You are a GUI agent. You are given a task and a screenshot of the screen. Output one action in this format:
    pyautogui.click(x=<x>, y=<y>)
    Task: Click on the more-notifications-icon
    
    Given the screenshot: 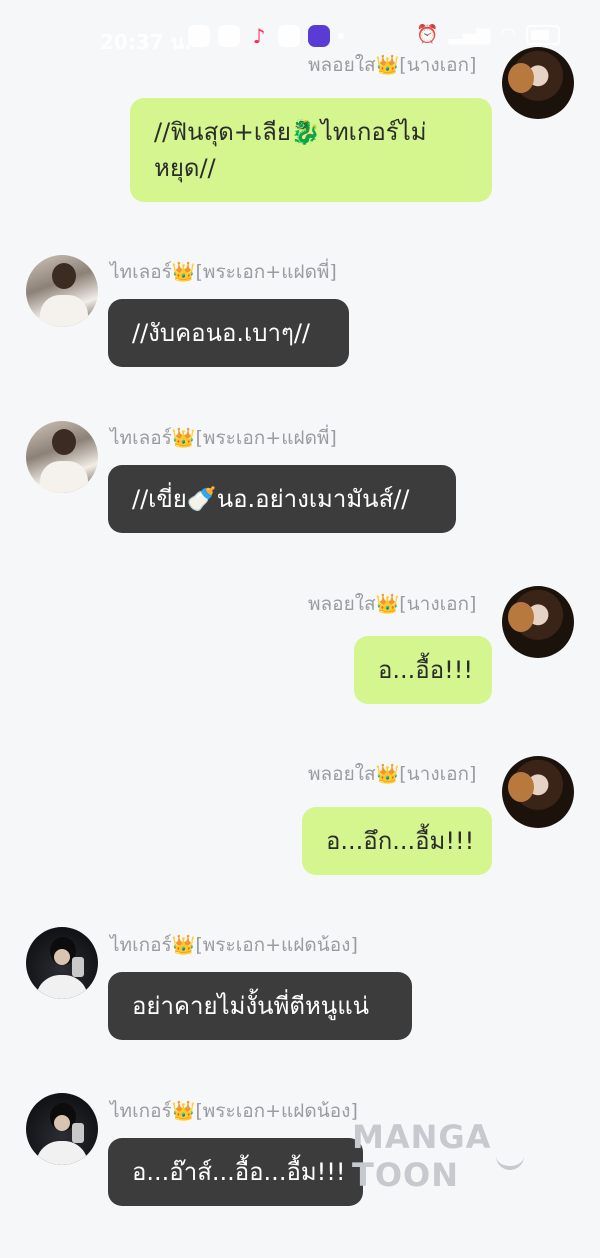 What is the action you would take?
    pyautogui.click(x=341, y=36)
    